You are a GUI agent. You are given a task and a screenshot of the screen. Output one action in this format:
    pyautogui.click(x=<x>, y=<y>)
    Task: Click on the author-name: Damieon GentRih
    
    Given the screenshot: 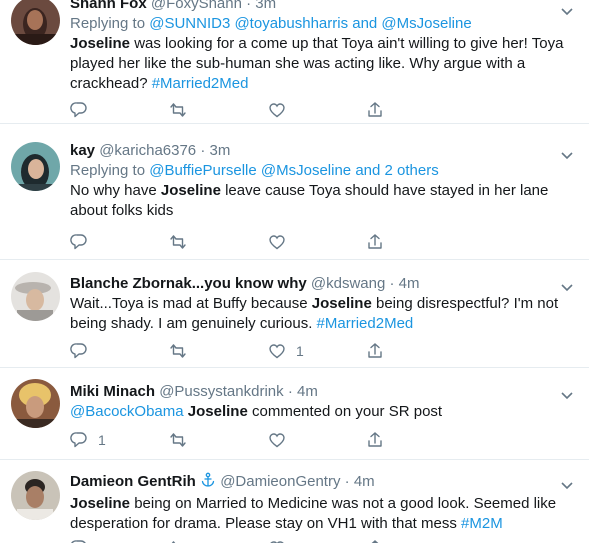 What is the action you would take?
    pyautogui.click(x=133, y=481)
    